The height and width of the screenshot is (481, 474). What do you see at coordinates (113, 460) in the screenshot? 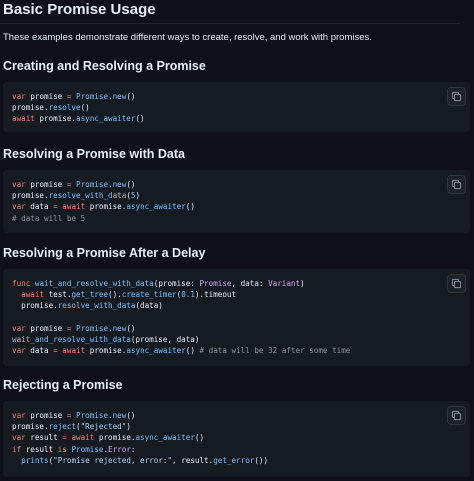
I see `code-token: "Promise rejected, error:"` at bounding box center [113, 460].